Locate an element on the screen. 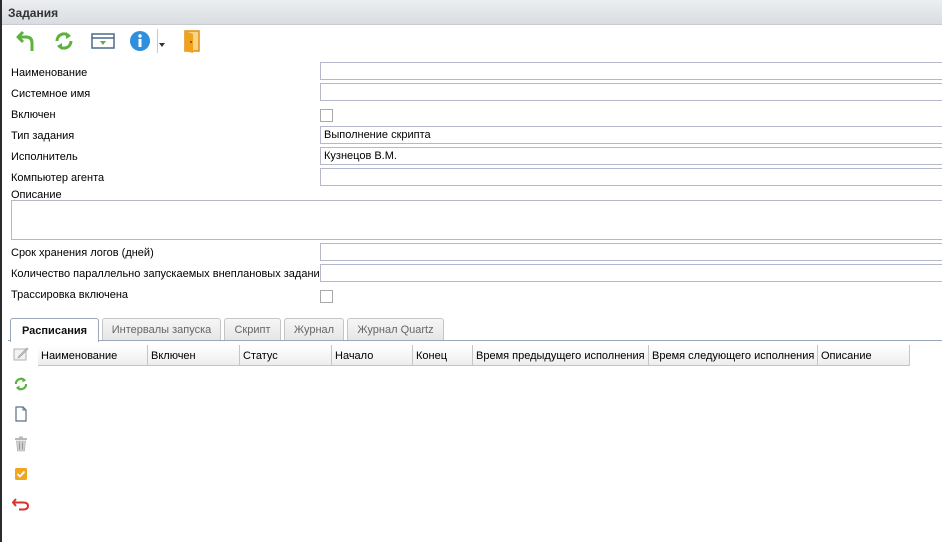 The width and height of the screenshot is (942, 542). refresh-button is located at coordinates (64, 41).